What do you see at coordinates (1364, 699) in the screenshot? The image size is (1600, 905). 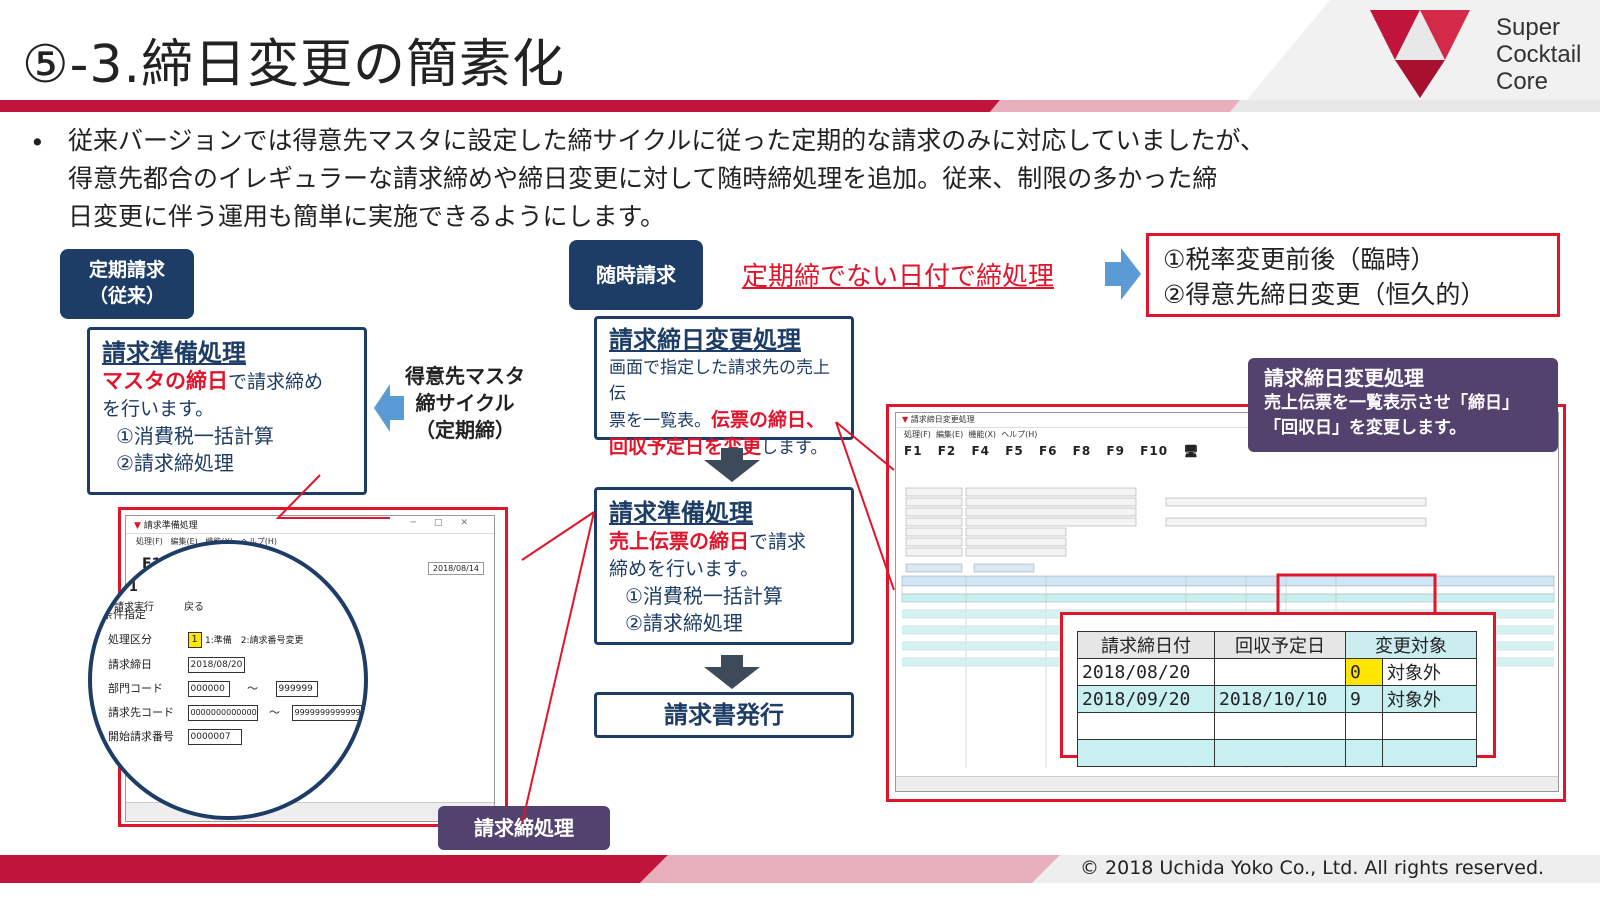 I see `change-flag-input: 9` at bounding box center [1364, 699].